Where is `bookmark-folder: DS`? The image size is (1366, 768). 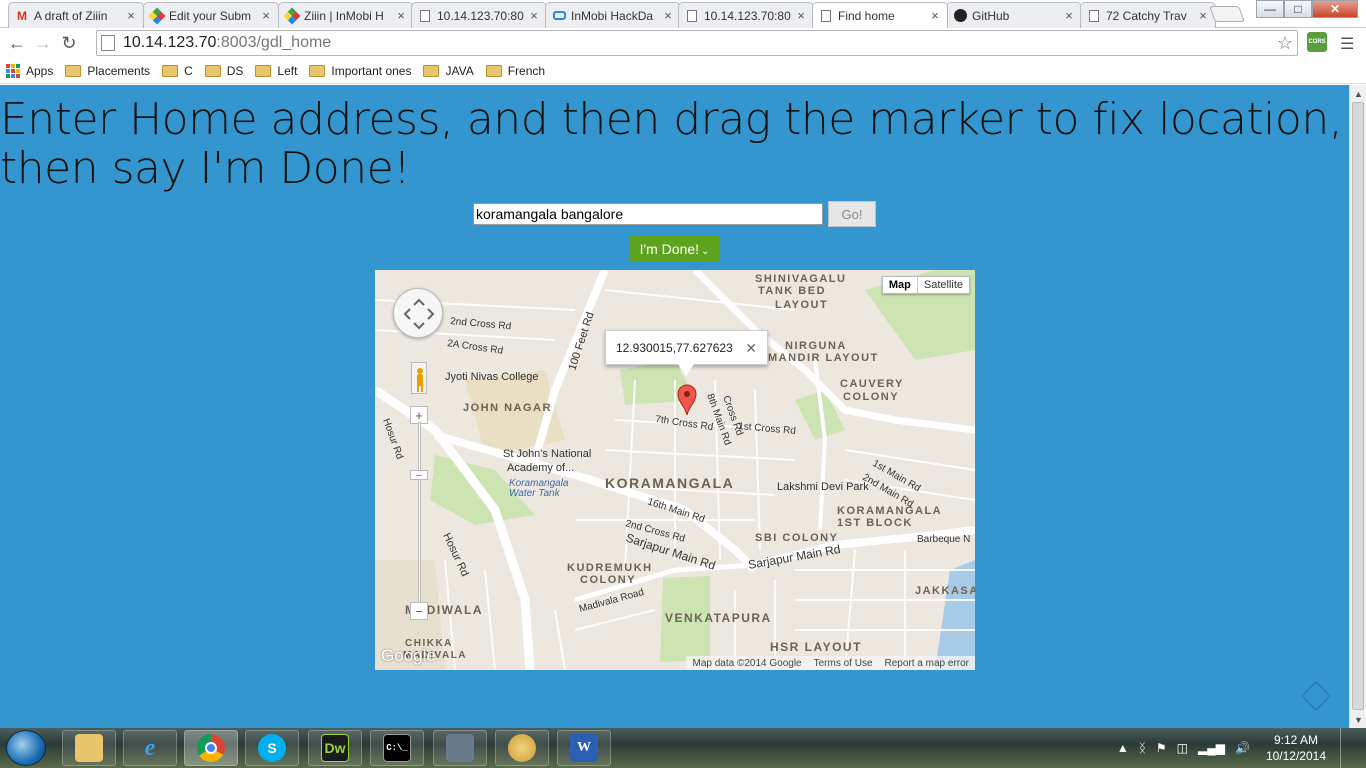 bookmark-folder: DS is located at coordinates (223, 71).